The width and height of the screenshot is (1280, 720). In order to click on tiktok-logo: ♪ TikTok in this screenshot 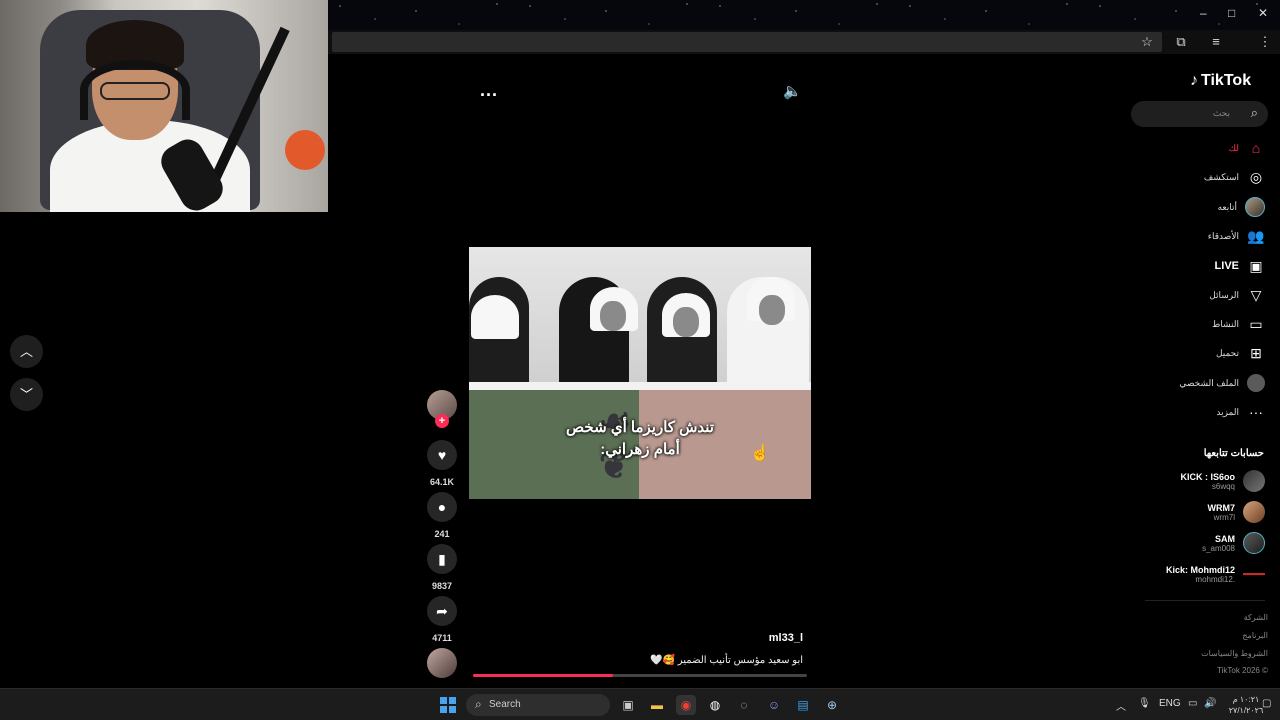, I will do `click(1220, 81)`.